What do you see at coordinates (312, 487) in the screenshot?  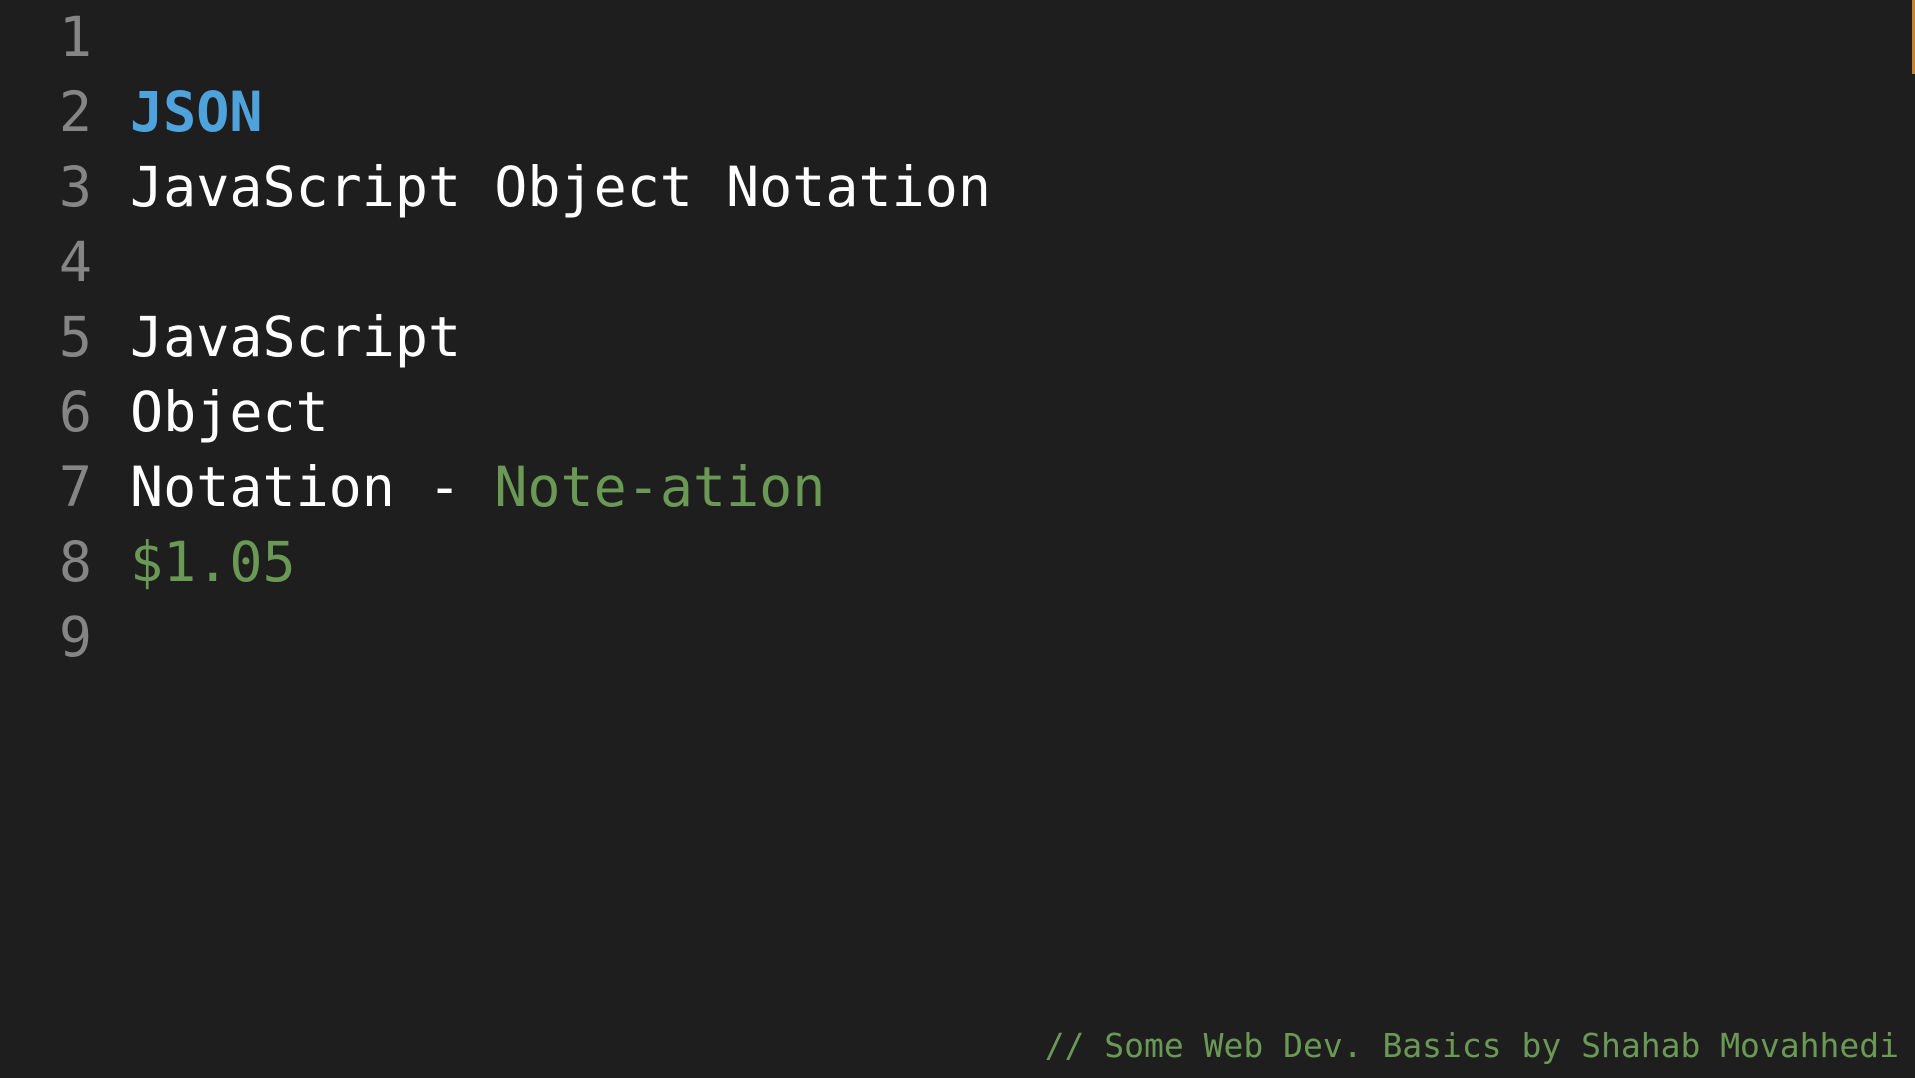 I see `code-token: Notation -` at bounding box center [312, 487].